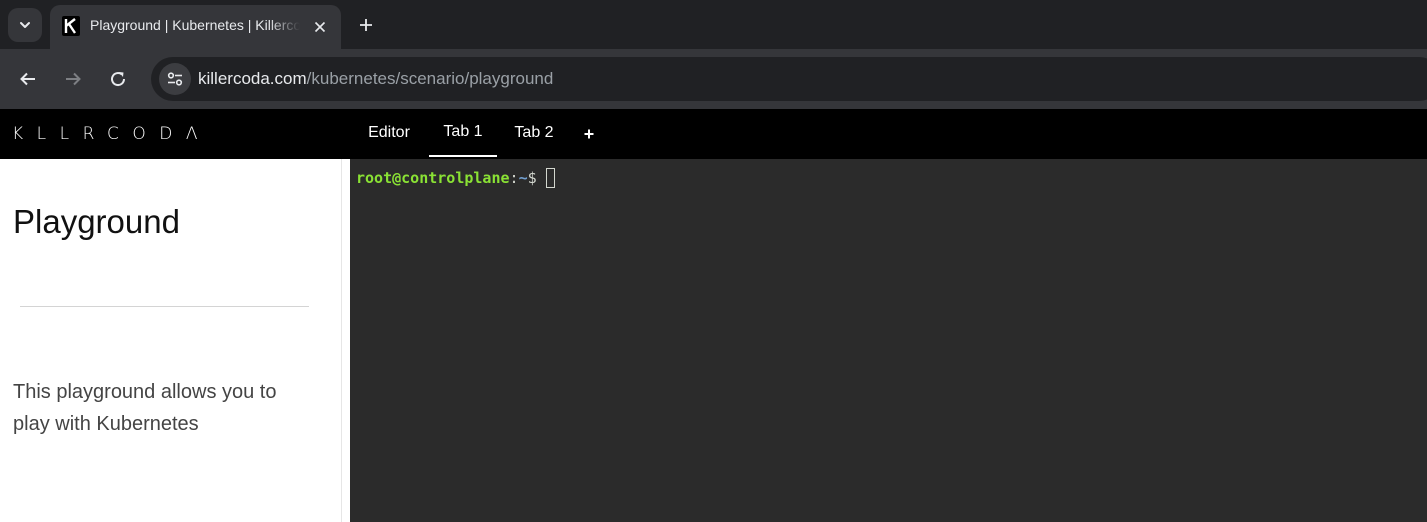 Image resolution: width=1427 pixels, height=522 pixels. I want to click on app-header: KLLRCODΛ Editor Tab 1 Tab 2, so click(713, 134).